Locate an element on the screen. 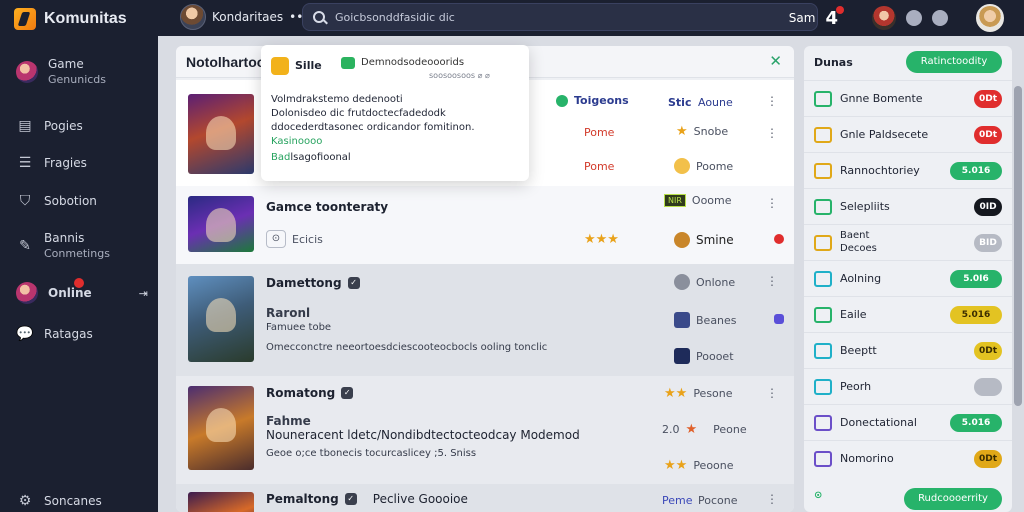 This screenshot has height=512, width=1024. right-list-item: Rannochtoriey 5.016 is located at coordinates (908, 170).